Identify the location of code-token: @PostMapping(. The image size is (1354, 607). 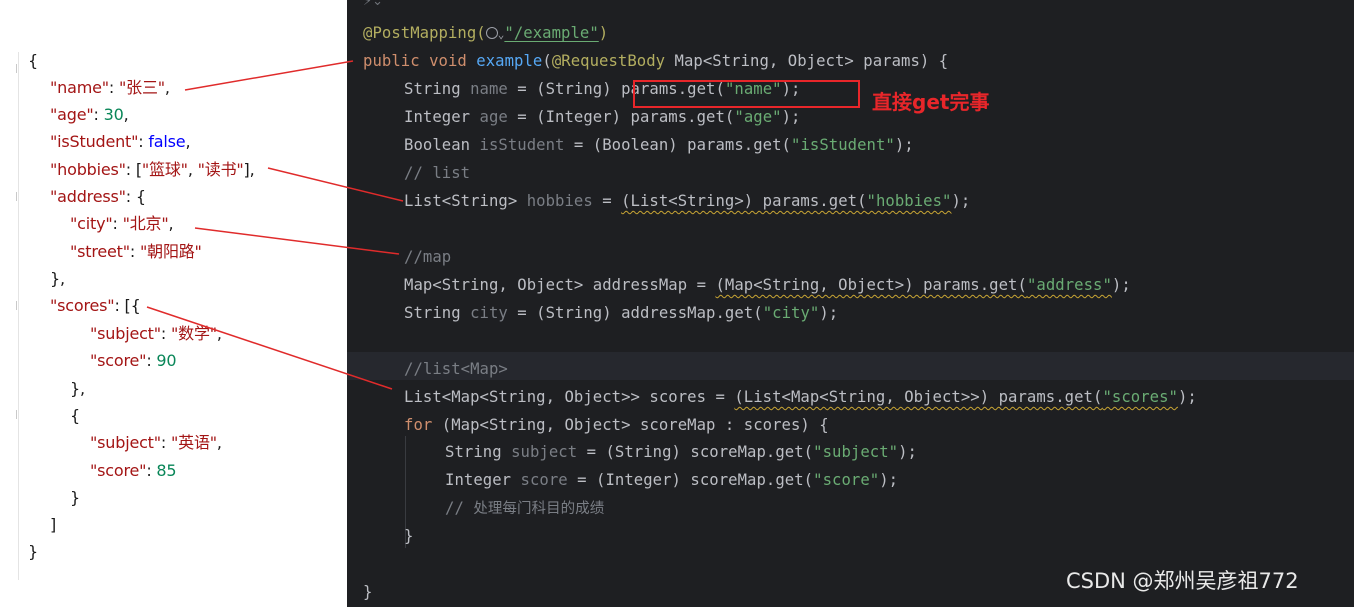
(424, 33).